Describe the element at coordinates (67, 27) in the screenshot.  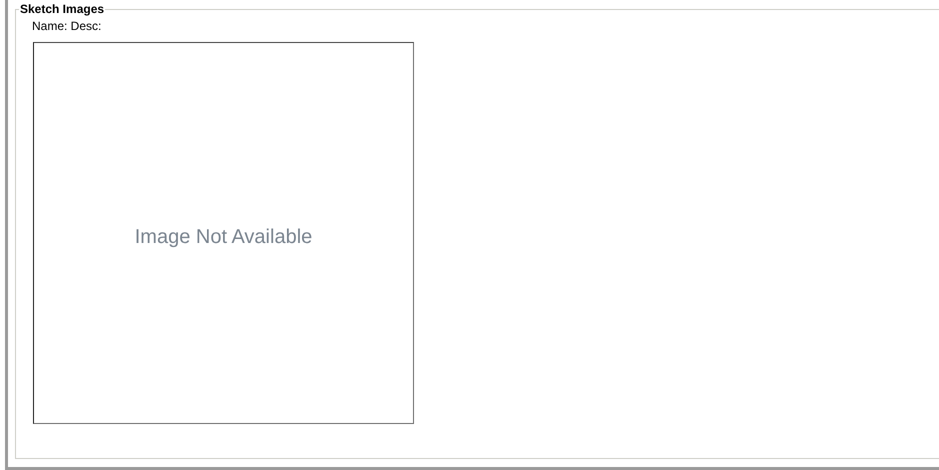
I see `image-caption: Name: Desc:` at that location.